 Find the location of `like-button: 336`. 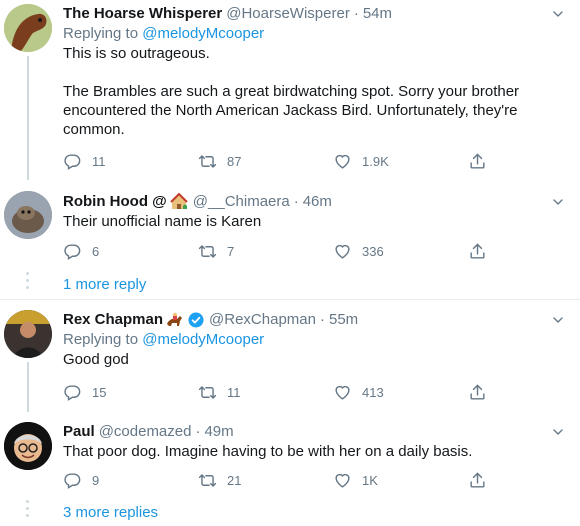

like-button: 336 is located at coordinates (400, 251).